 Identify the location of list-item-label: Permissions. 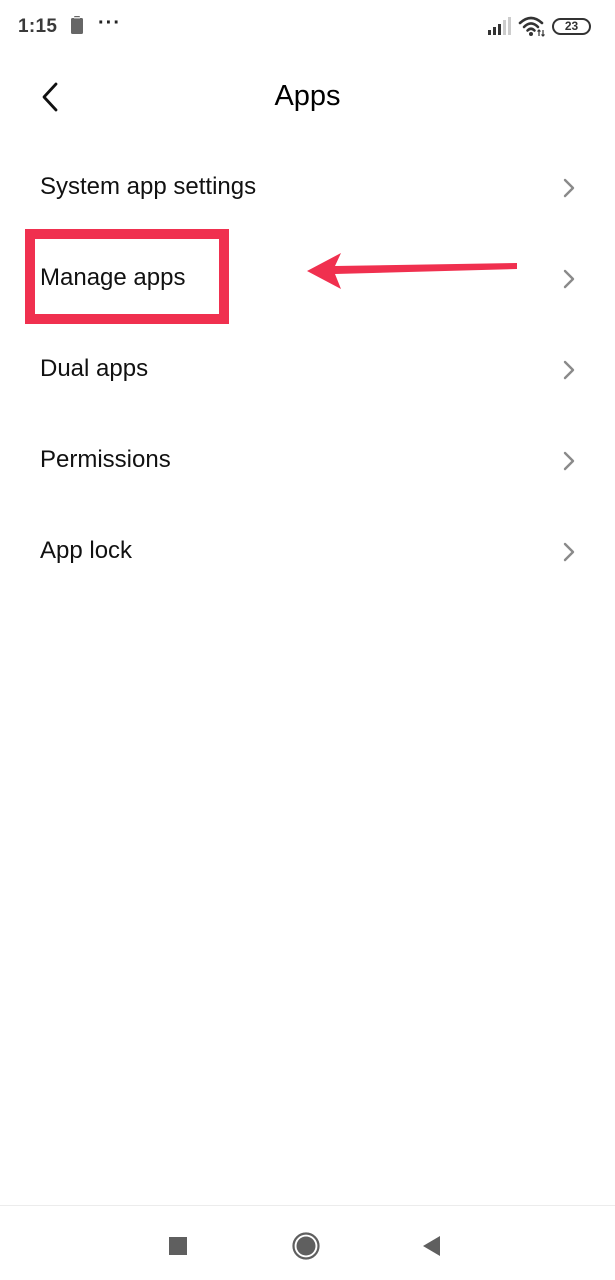
(105, 459).